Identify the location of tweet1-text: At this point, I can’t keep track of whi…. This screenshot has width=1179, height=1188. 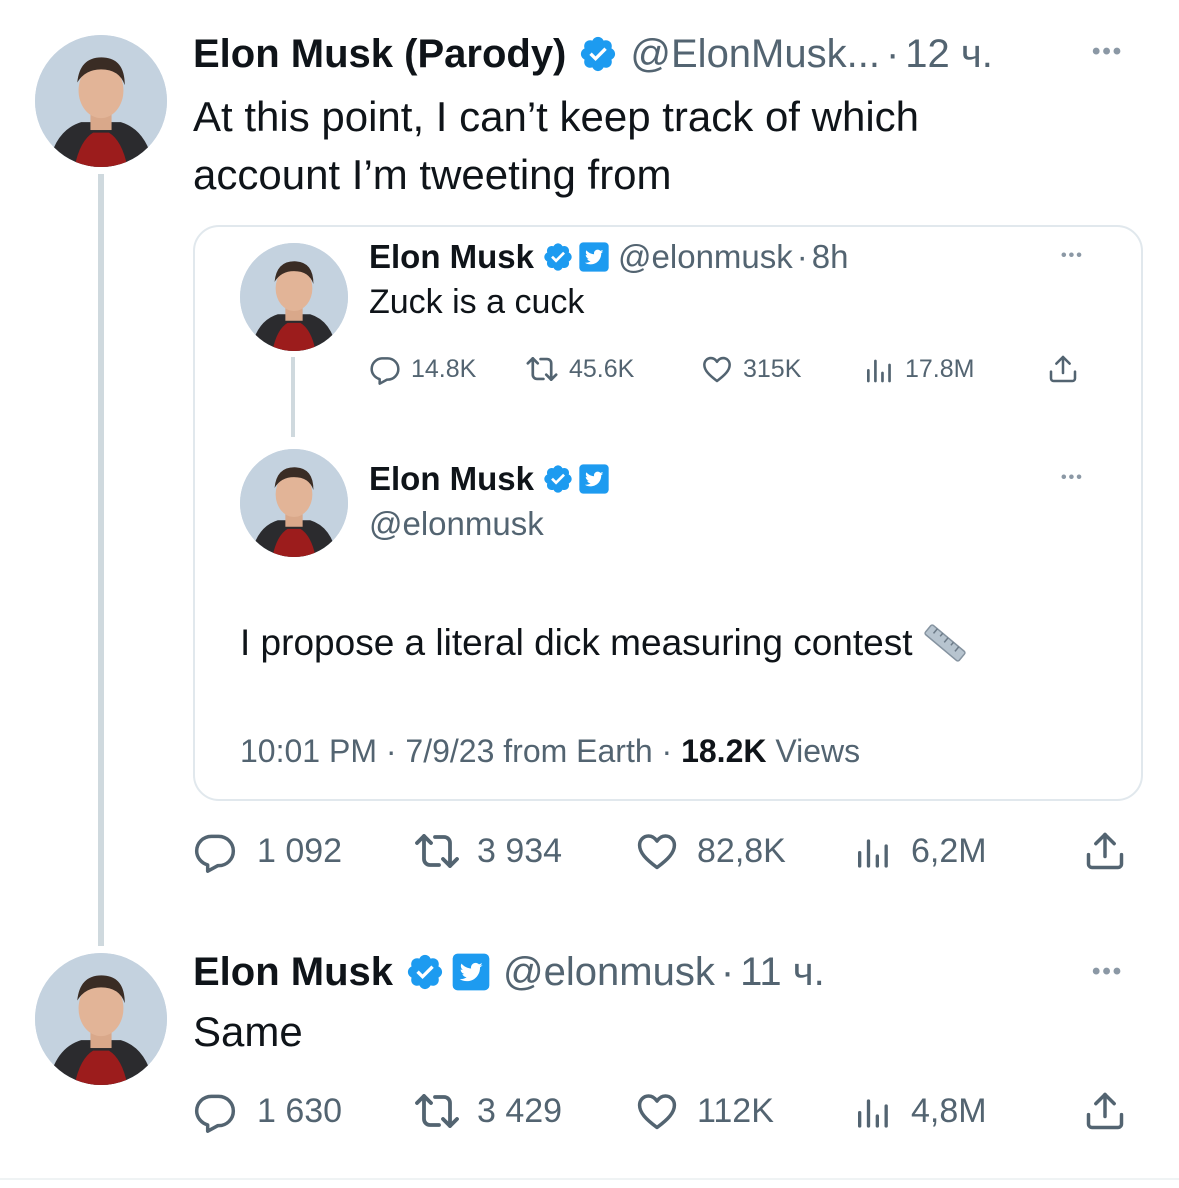
(556, 146).